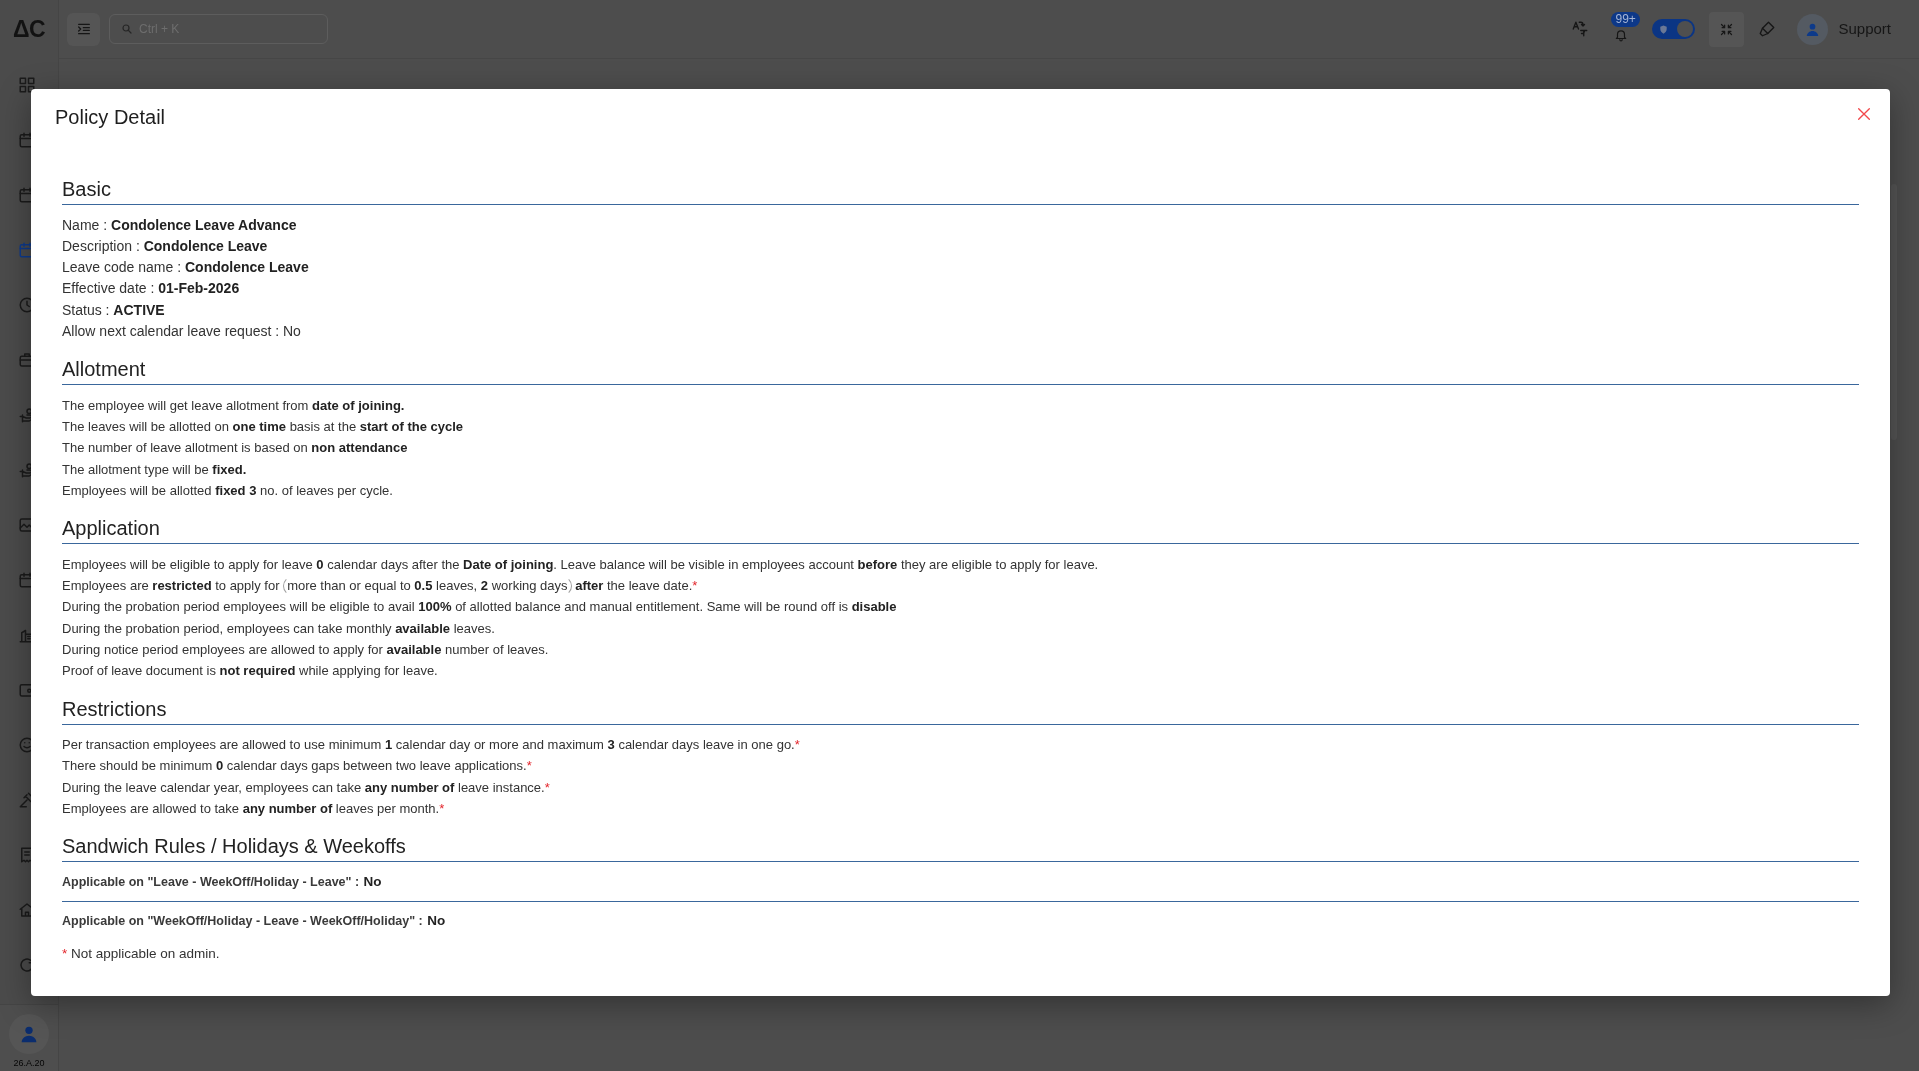 This screenshot has width=1919, height=1071. Describe the element at coordinates (113, 310) in the screenshot. I see `field-text: Status : ACTIVE` at that location.